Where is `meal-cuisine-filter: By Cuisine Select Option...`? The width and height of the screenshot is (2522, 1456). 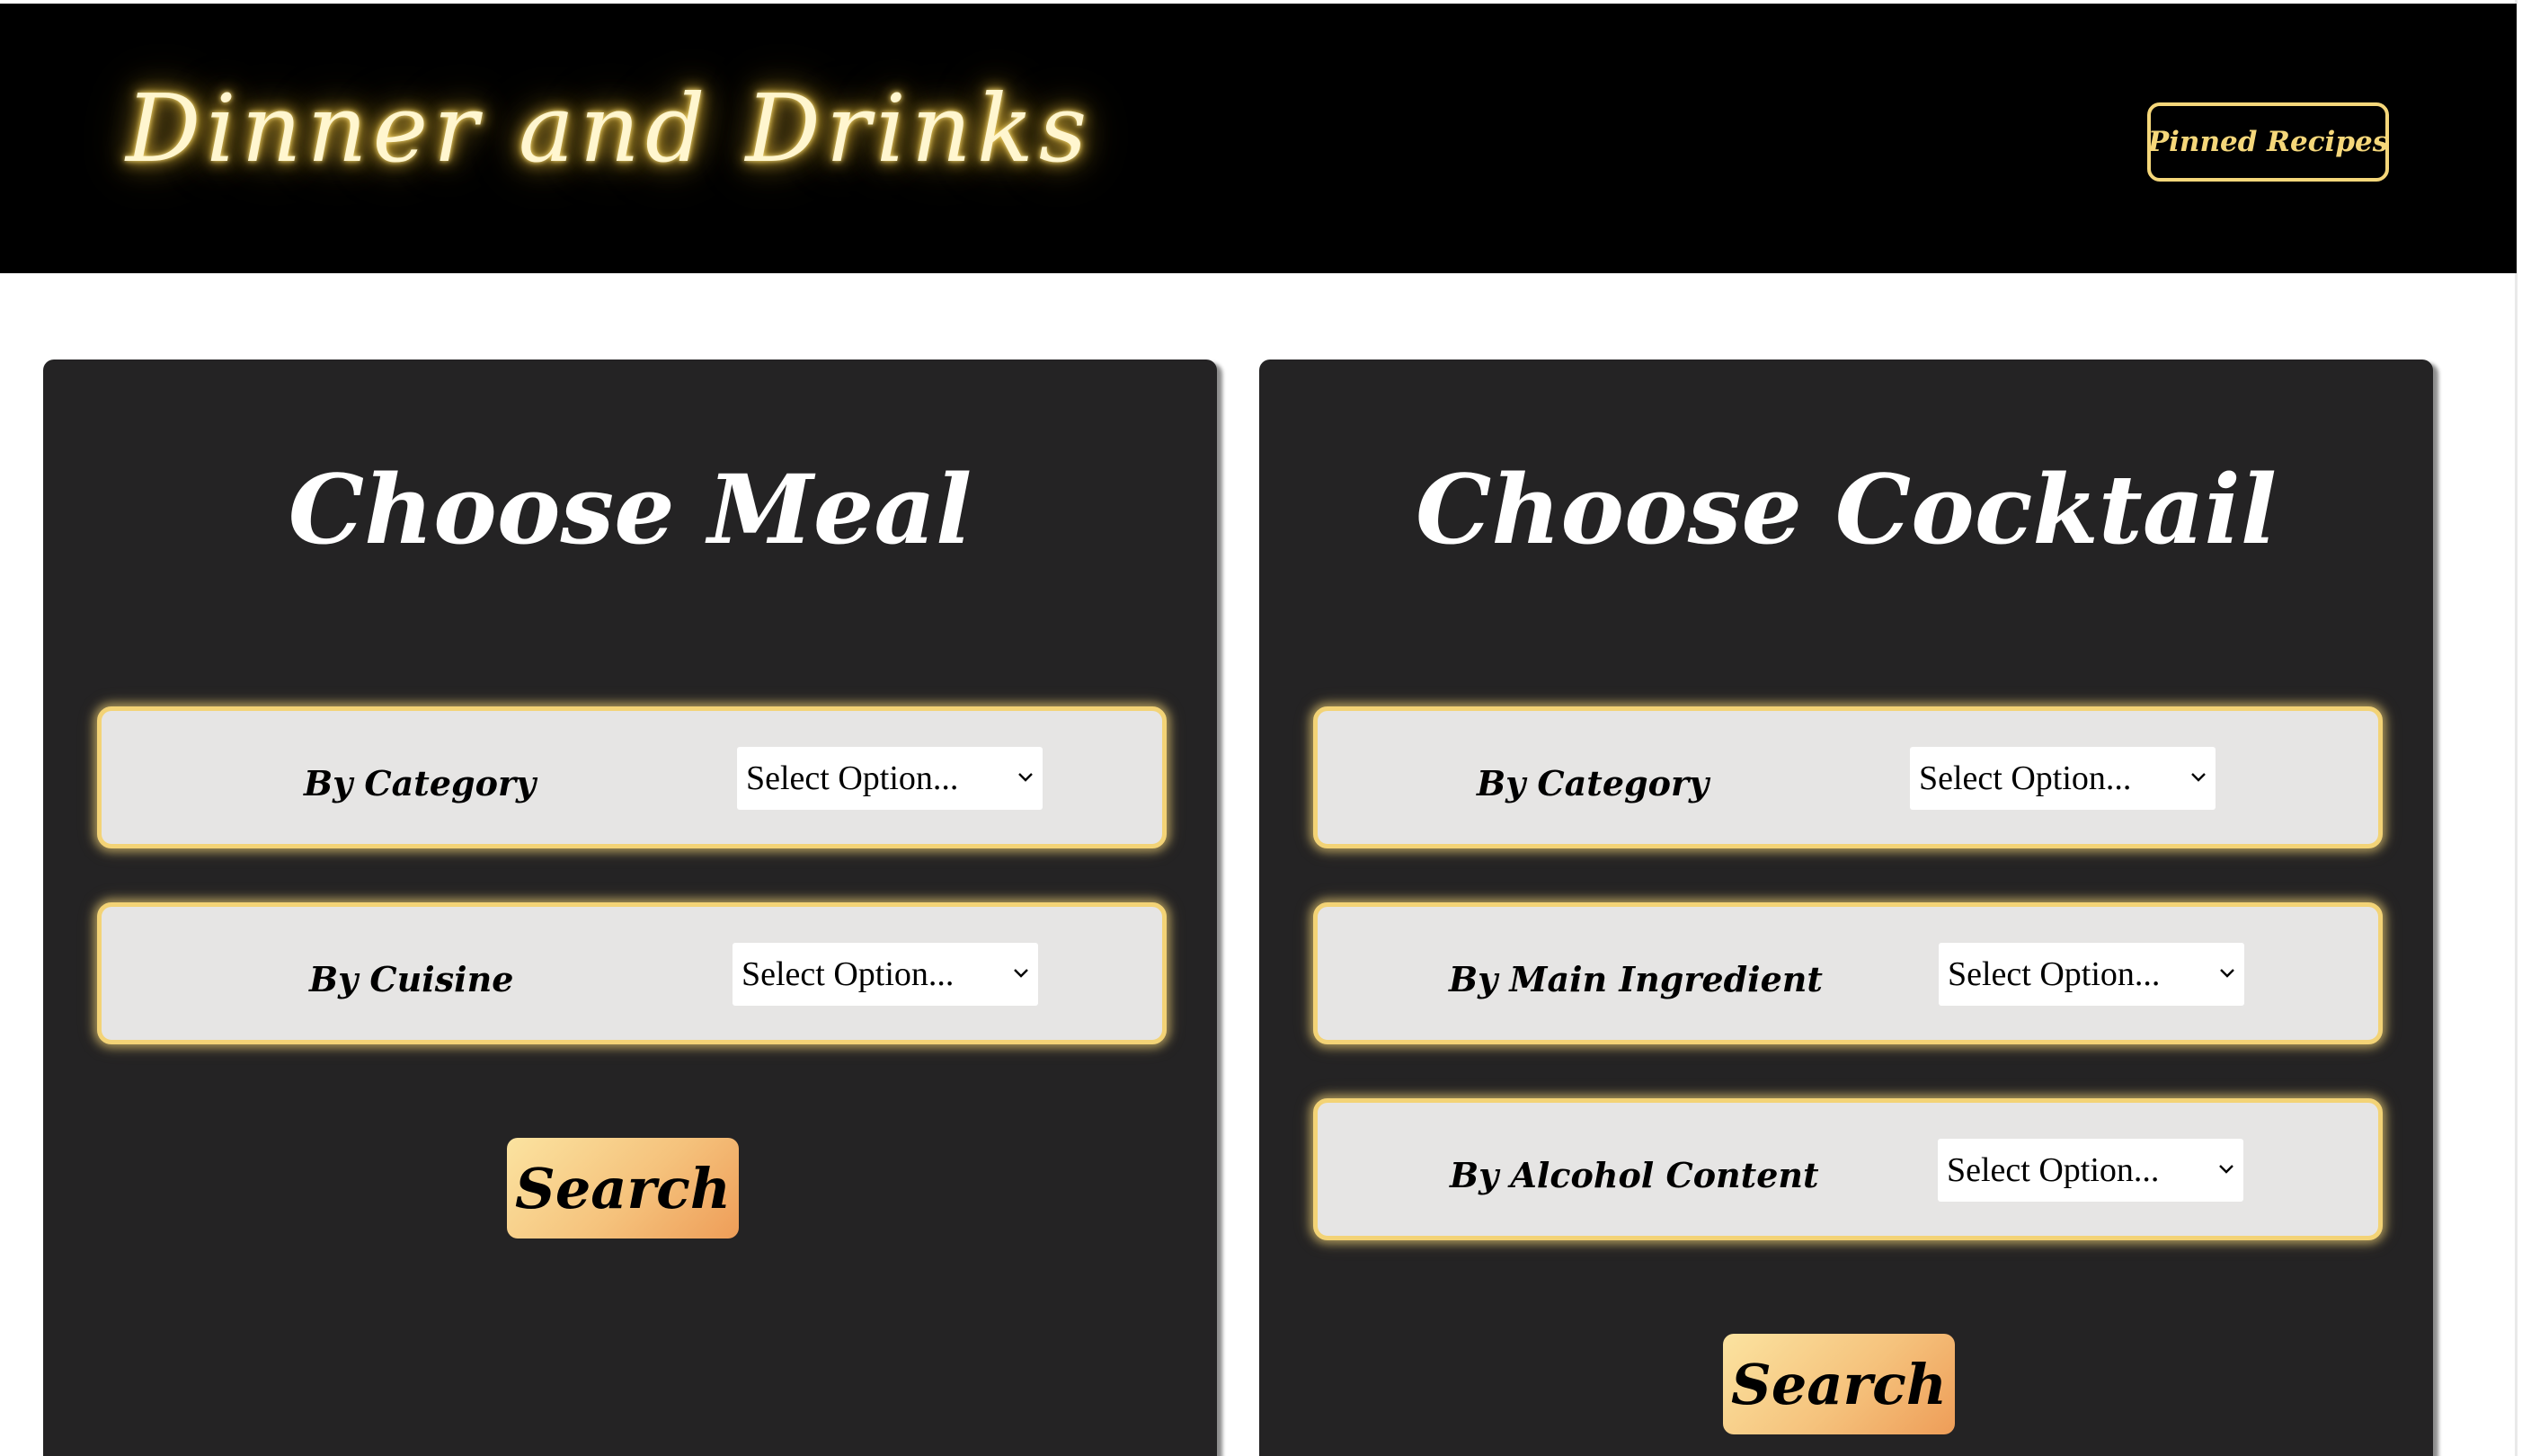 meal-cuisine-filter: By Cuisine Select Option... is located at coordinates (632, 973).